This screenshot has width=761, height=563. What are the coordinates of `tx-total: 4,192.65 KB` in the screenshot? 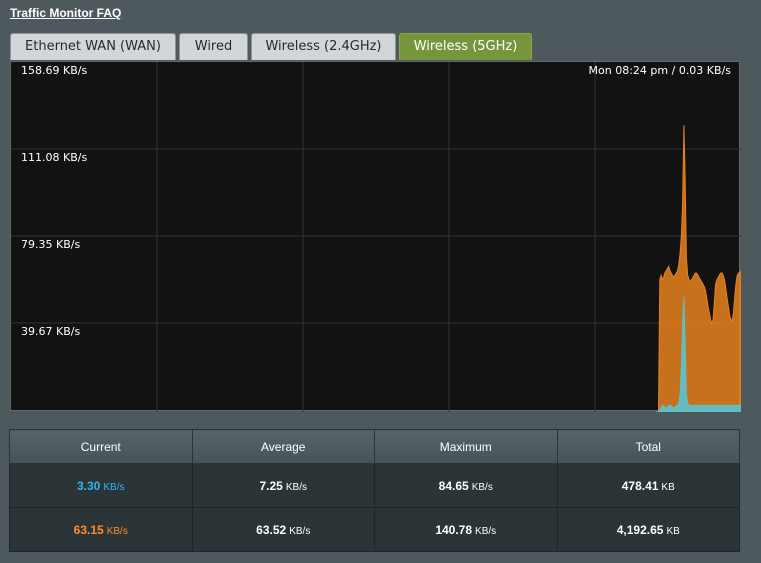 It's located at (648, 529).